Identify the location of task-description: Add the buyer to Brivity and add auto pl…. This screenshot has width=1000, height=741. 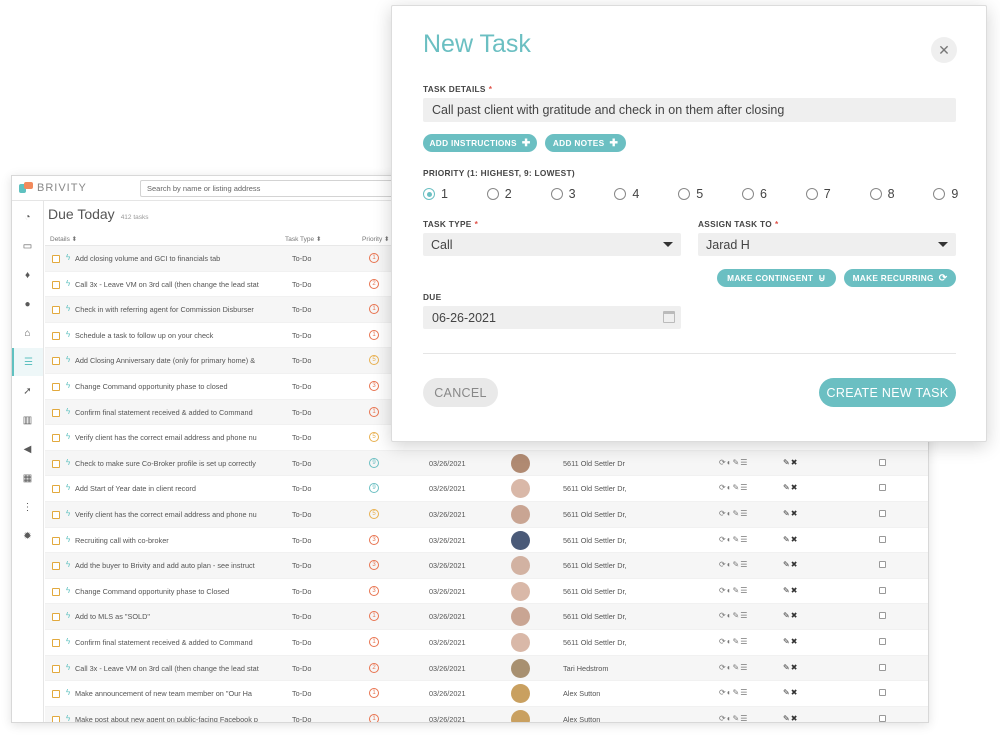
(168, 565).